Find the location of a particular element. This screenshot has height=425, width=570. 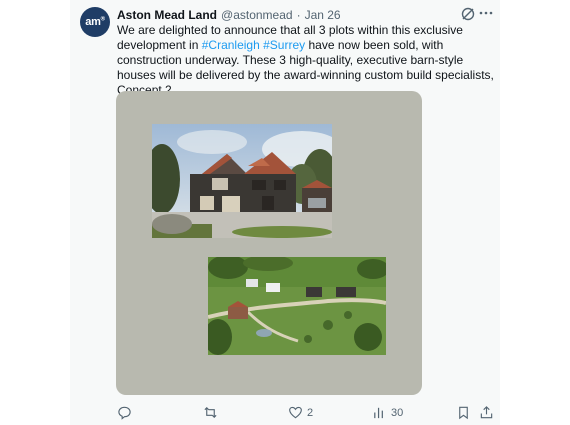

avatar-logo: am® is located at coordinates (95, 22).